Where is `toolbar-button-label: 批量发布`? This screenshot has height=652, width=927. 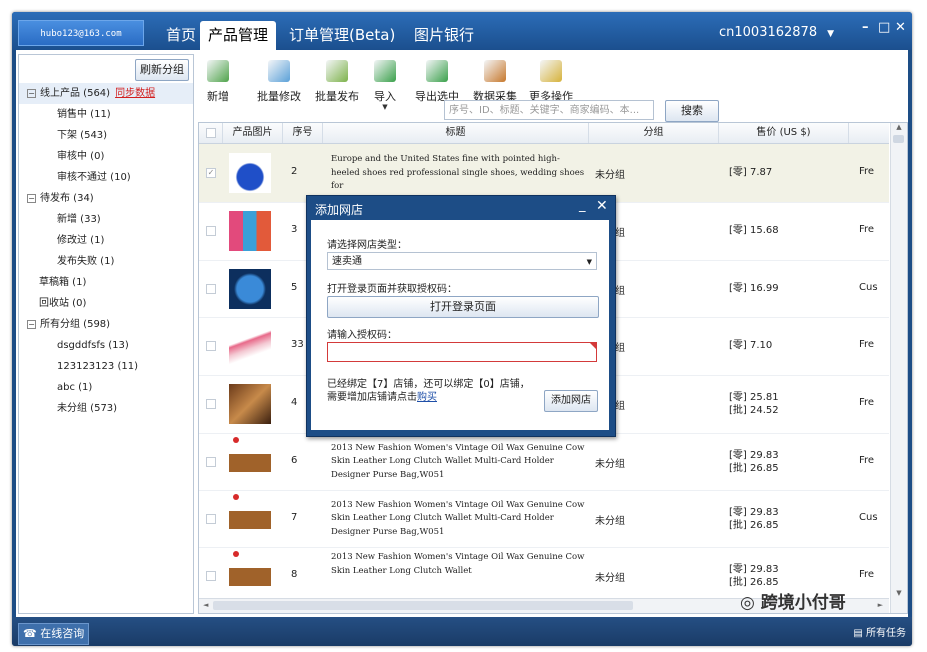
toolbar-button-label: 批量发布 is located at coordinates (337, 96).